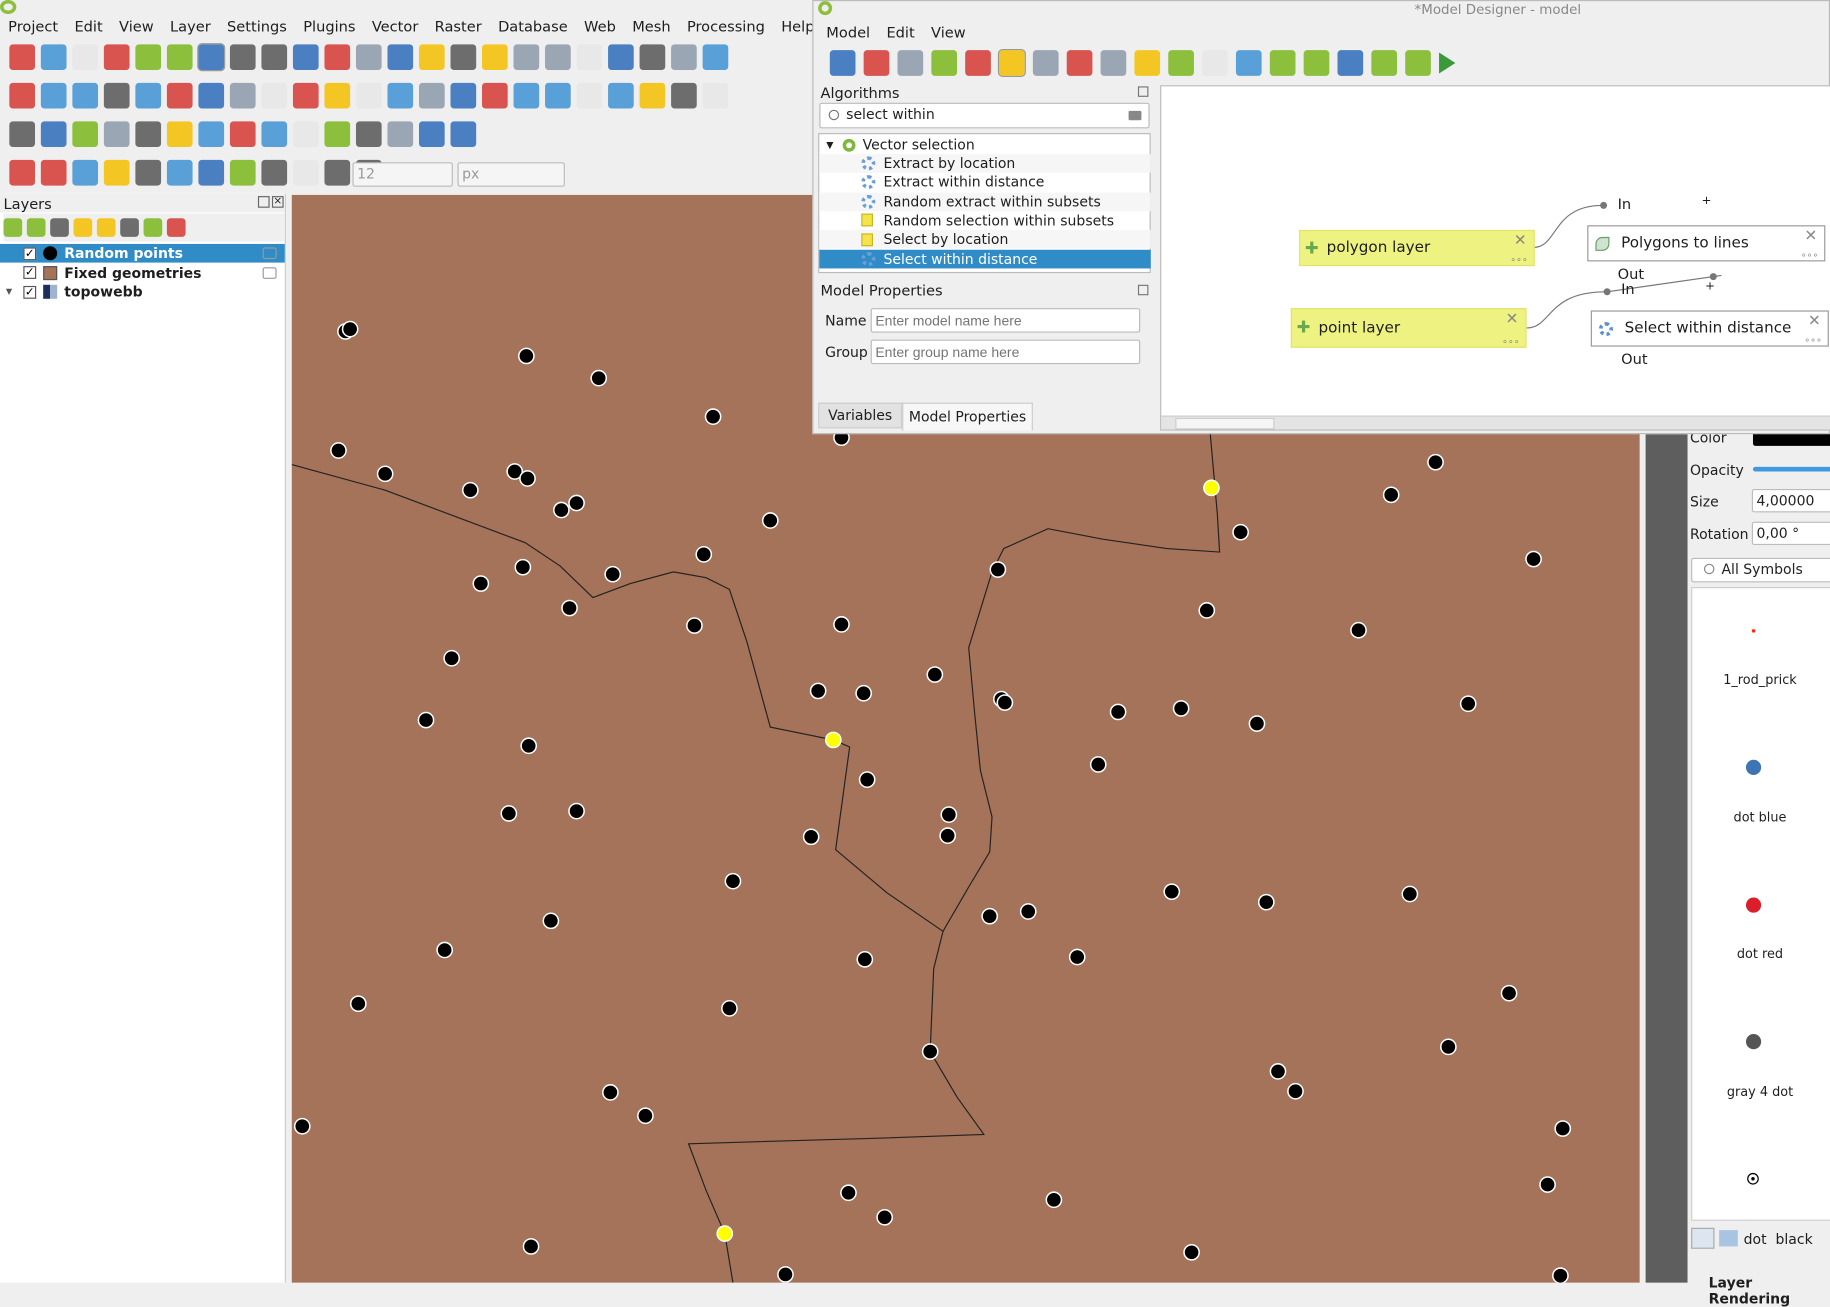 The image size is (1830, 1307). I want to click on new-shapefile-layer-icon, so click(85, 95).